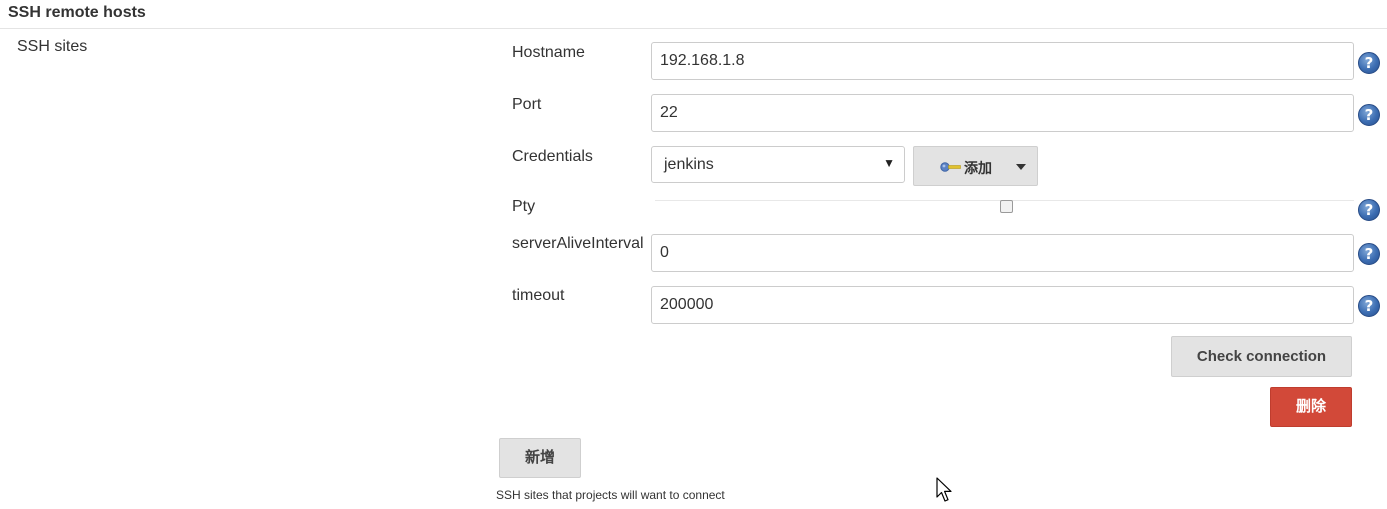 The image size is (1387, 509). I want to click on mouse-pointer-icon, so click(944, 489).